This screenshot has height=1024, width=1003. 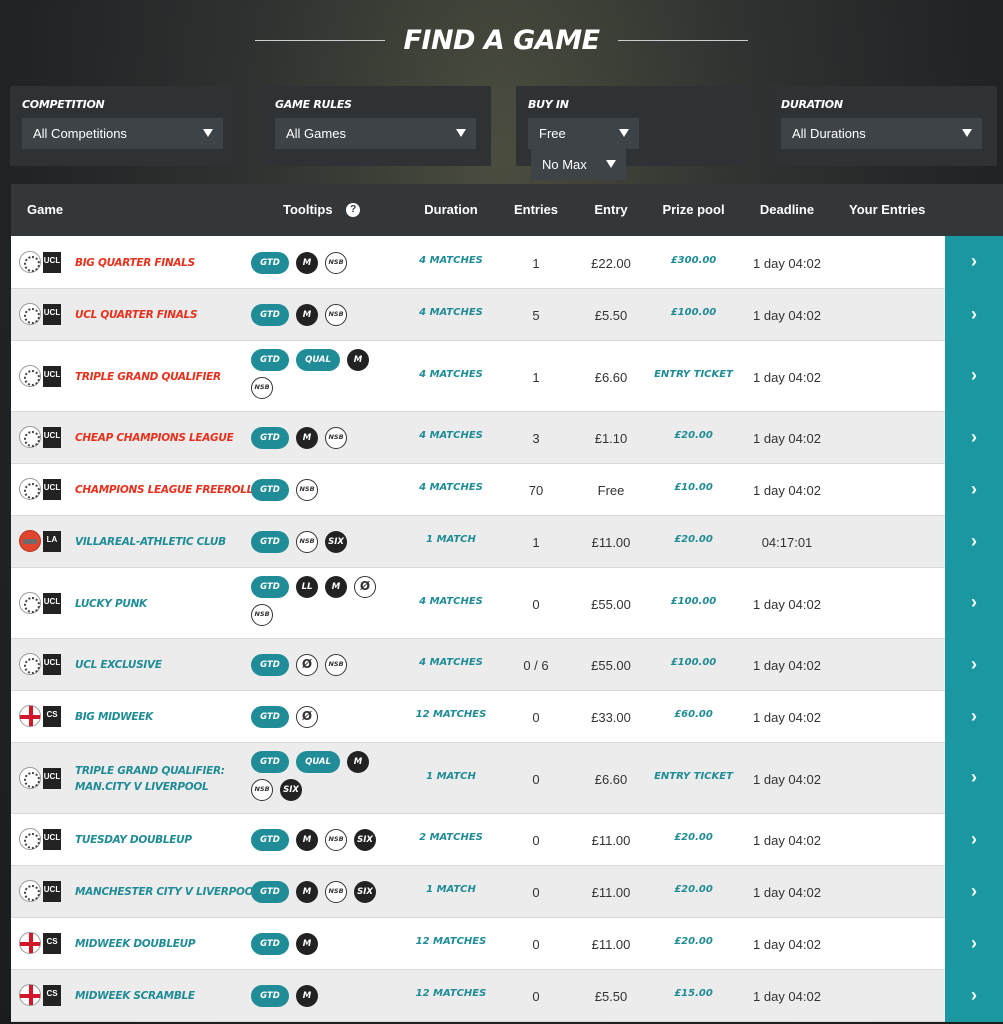 I want to click on column-header-entry: Entry, so click(x=611, y=209).